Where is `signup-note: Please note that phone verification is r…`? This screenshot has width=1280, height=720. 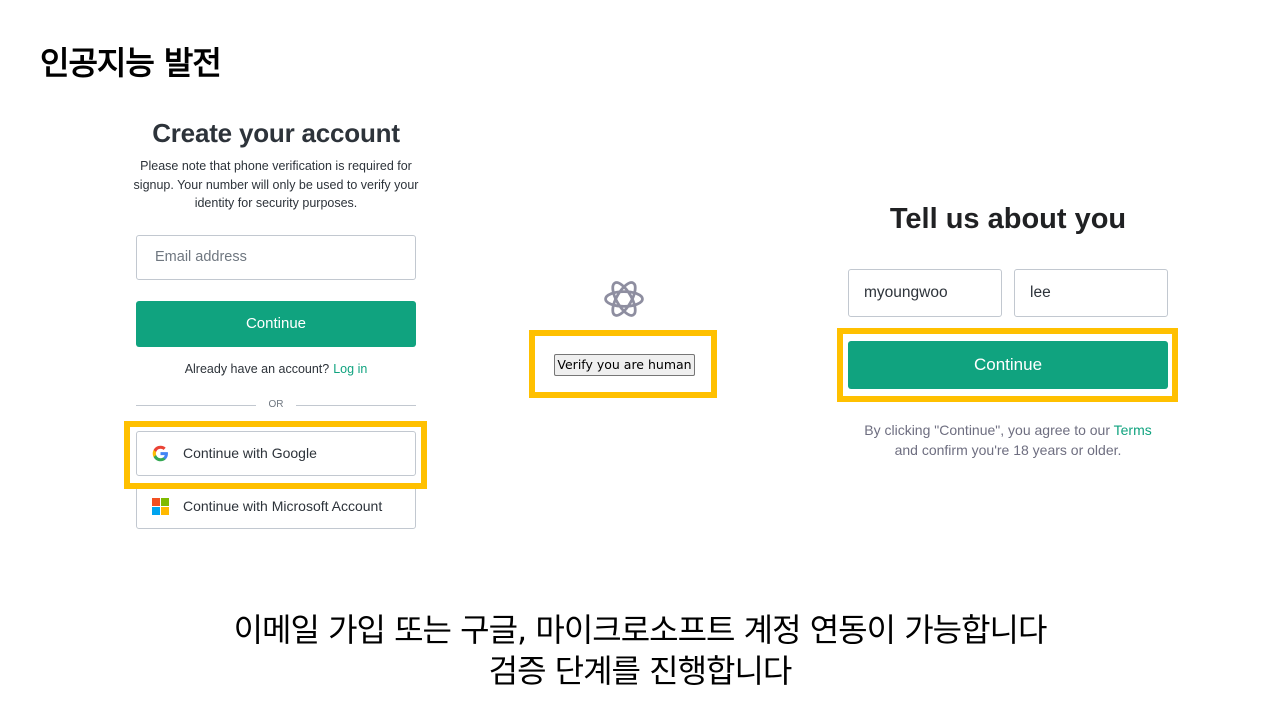
signup-note: Please note that phone verification is r… is located at coordinates (276, 184).